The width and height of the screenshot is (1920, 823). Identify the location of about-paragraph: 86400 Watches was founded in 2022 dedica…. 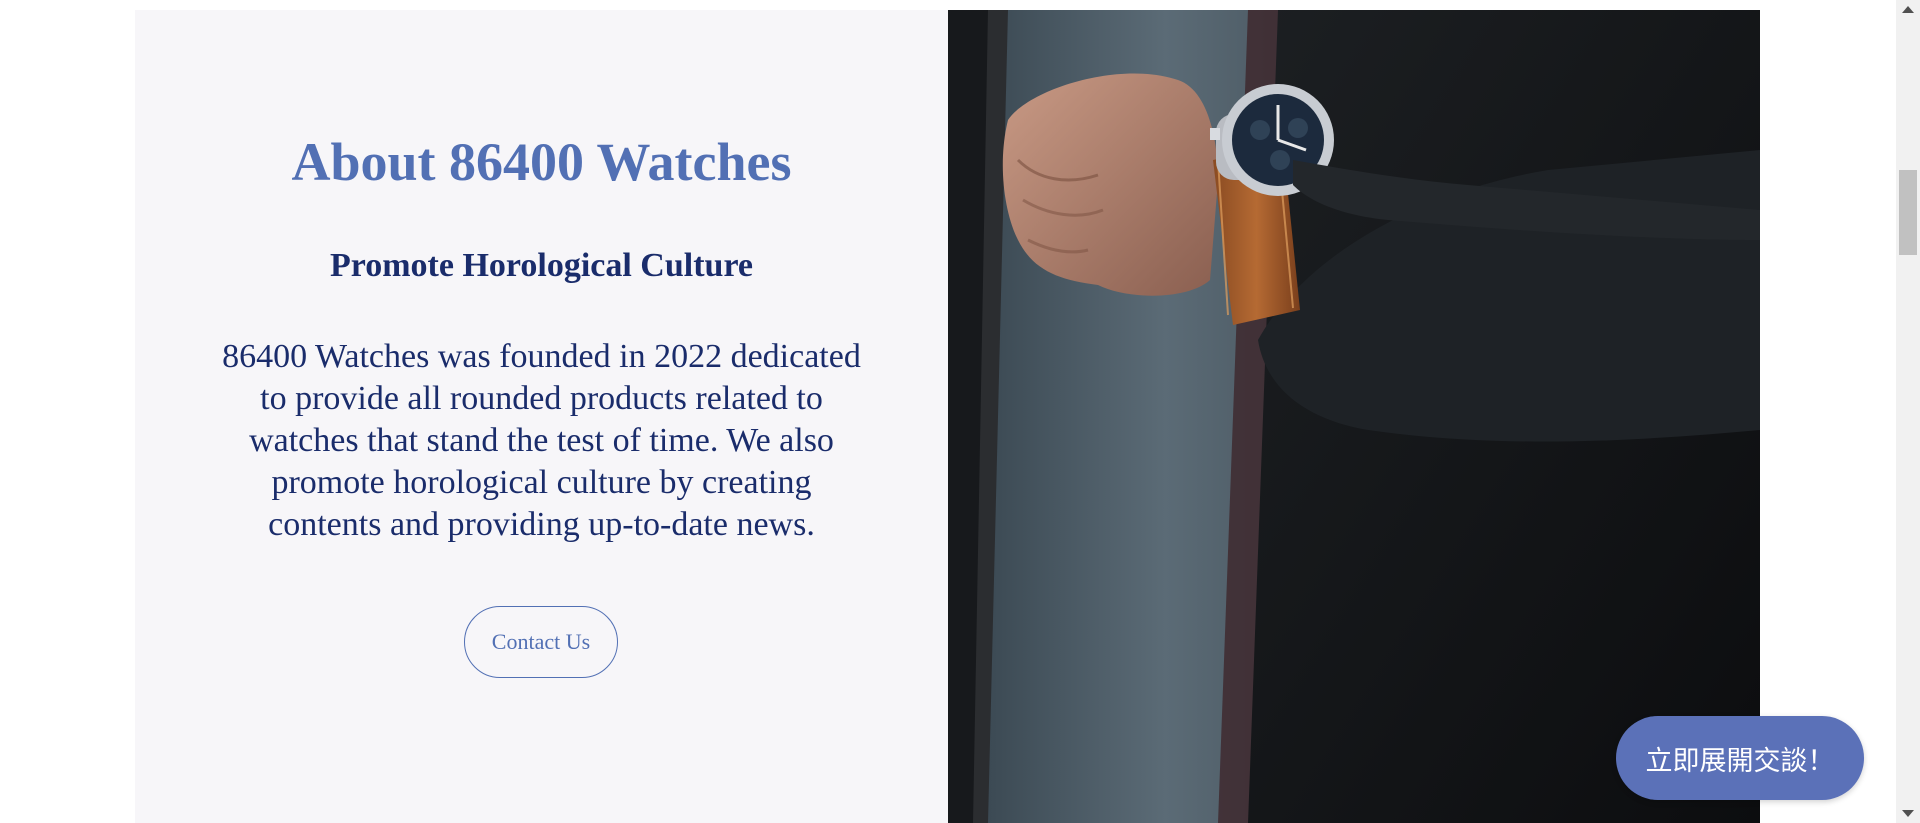
(541, 440).